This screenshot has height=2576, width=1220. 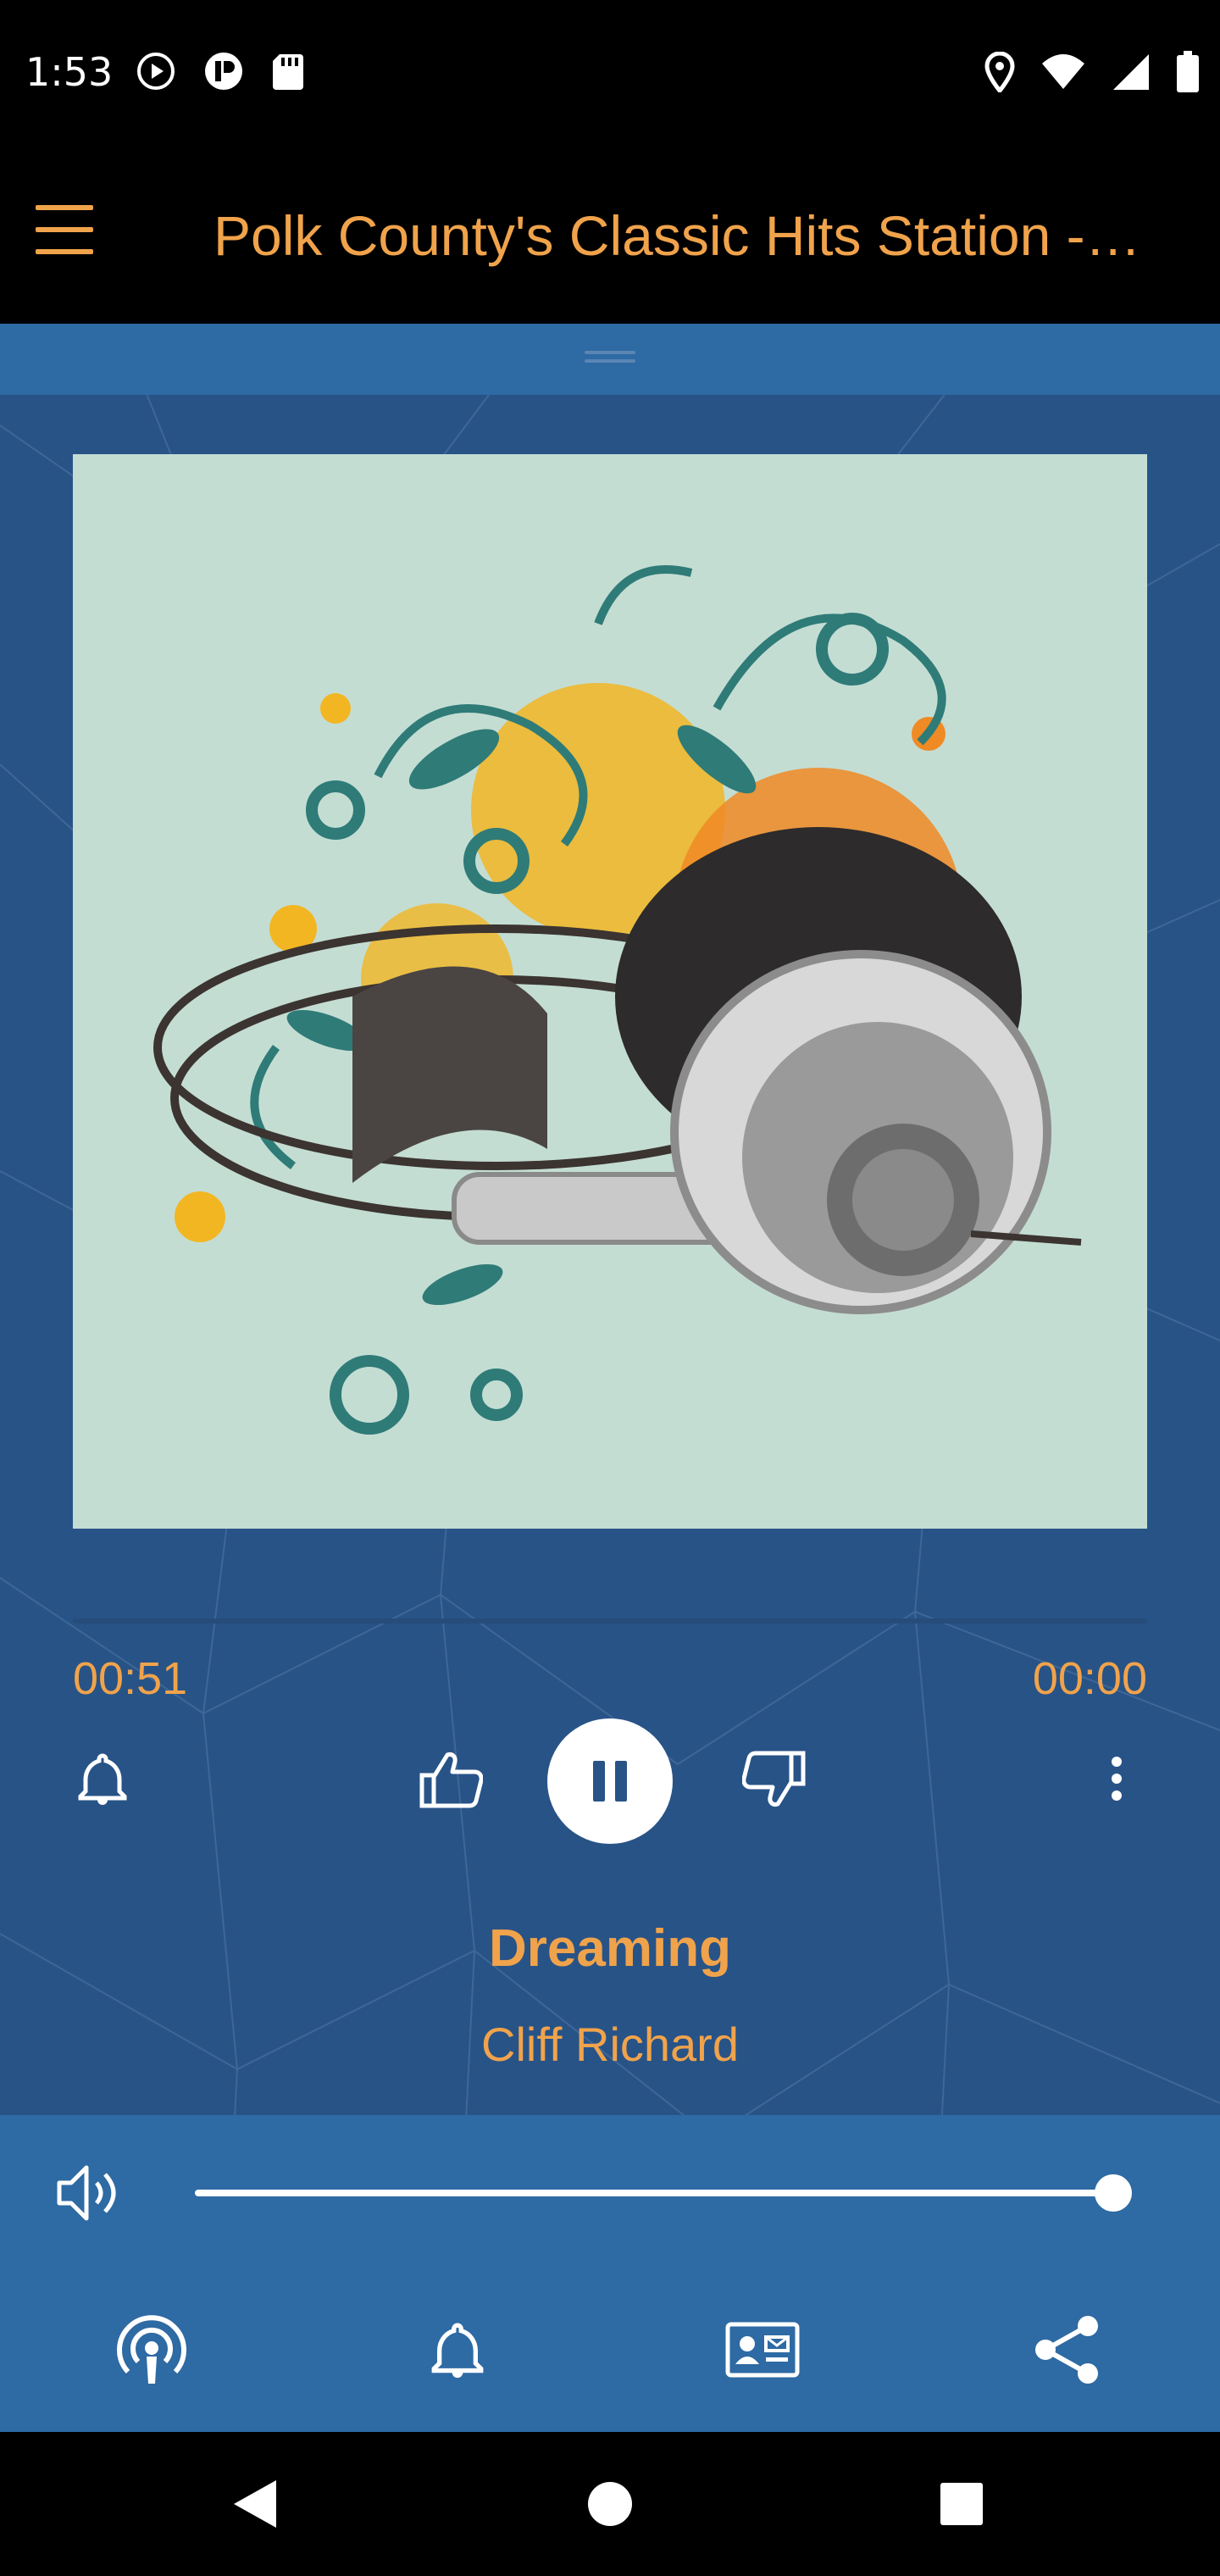 I want to click on pause-icon, so click(x=610, y=1781).